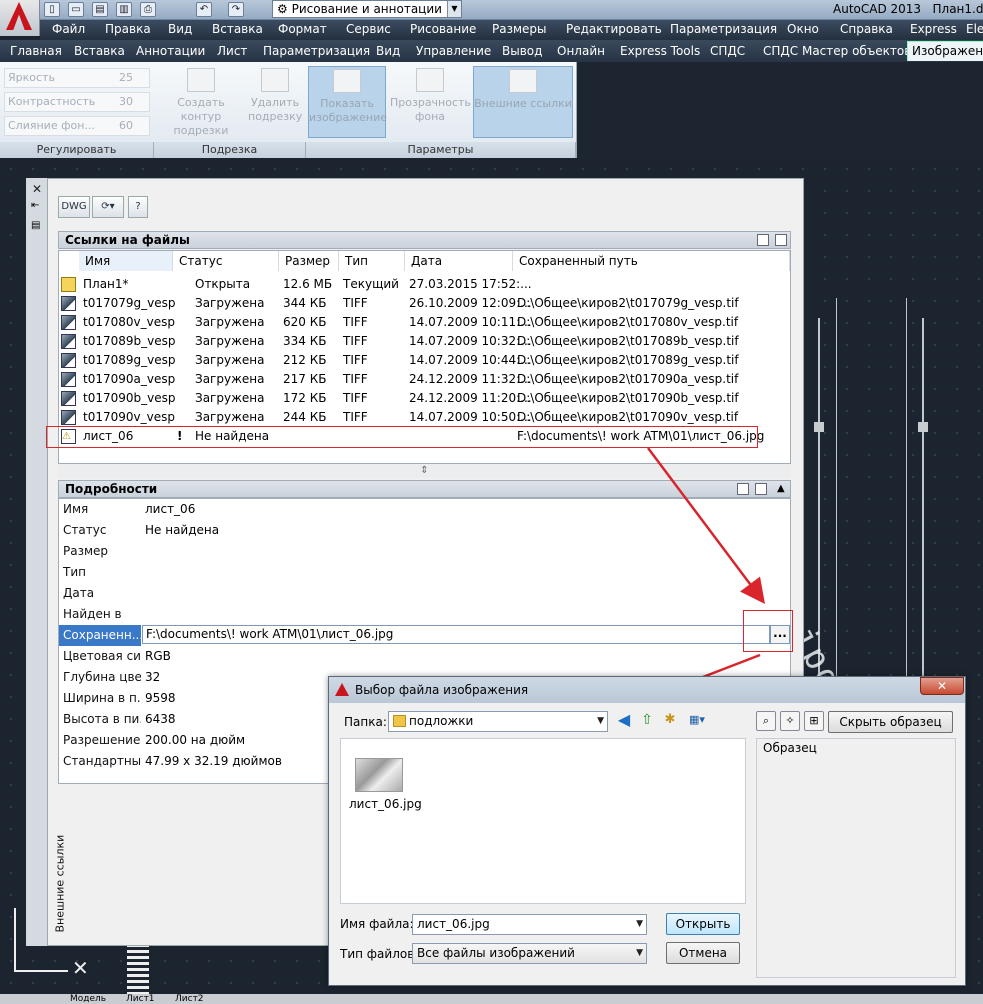 The width and height of the screenshot is (983, 1004). I want to click on new-folder-icon: ✱, so click(670, 721).